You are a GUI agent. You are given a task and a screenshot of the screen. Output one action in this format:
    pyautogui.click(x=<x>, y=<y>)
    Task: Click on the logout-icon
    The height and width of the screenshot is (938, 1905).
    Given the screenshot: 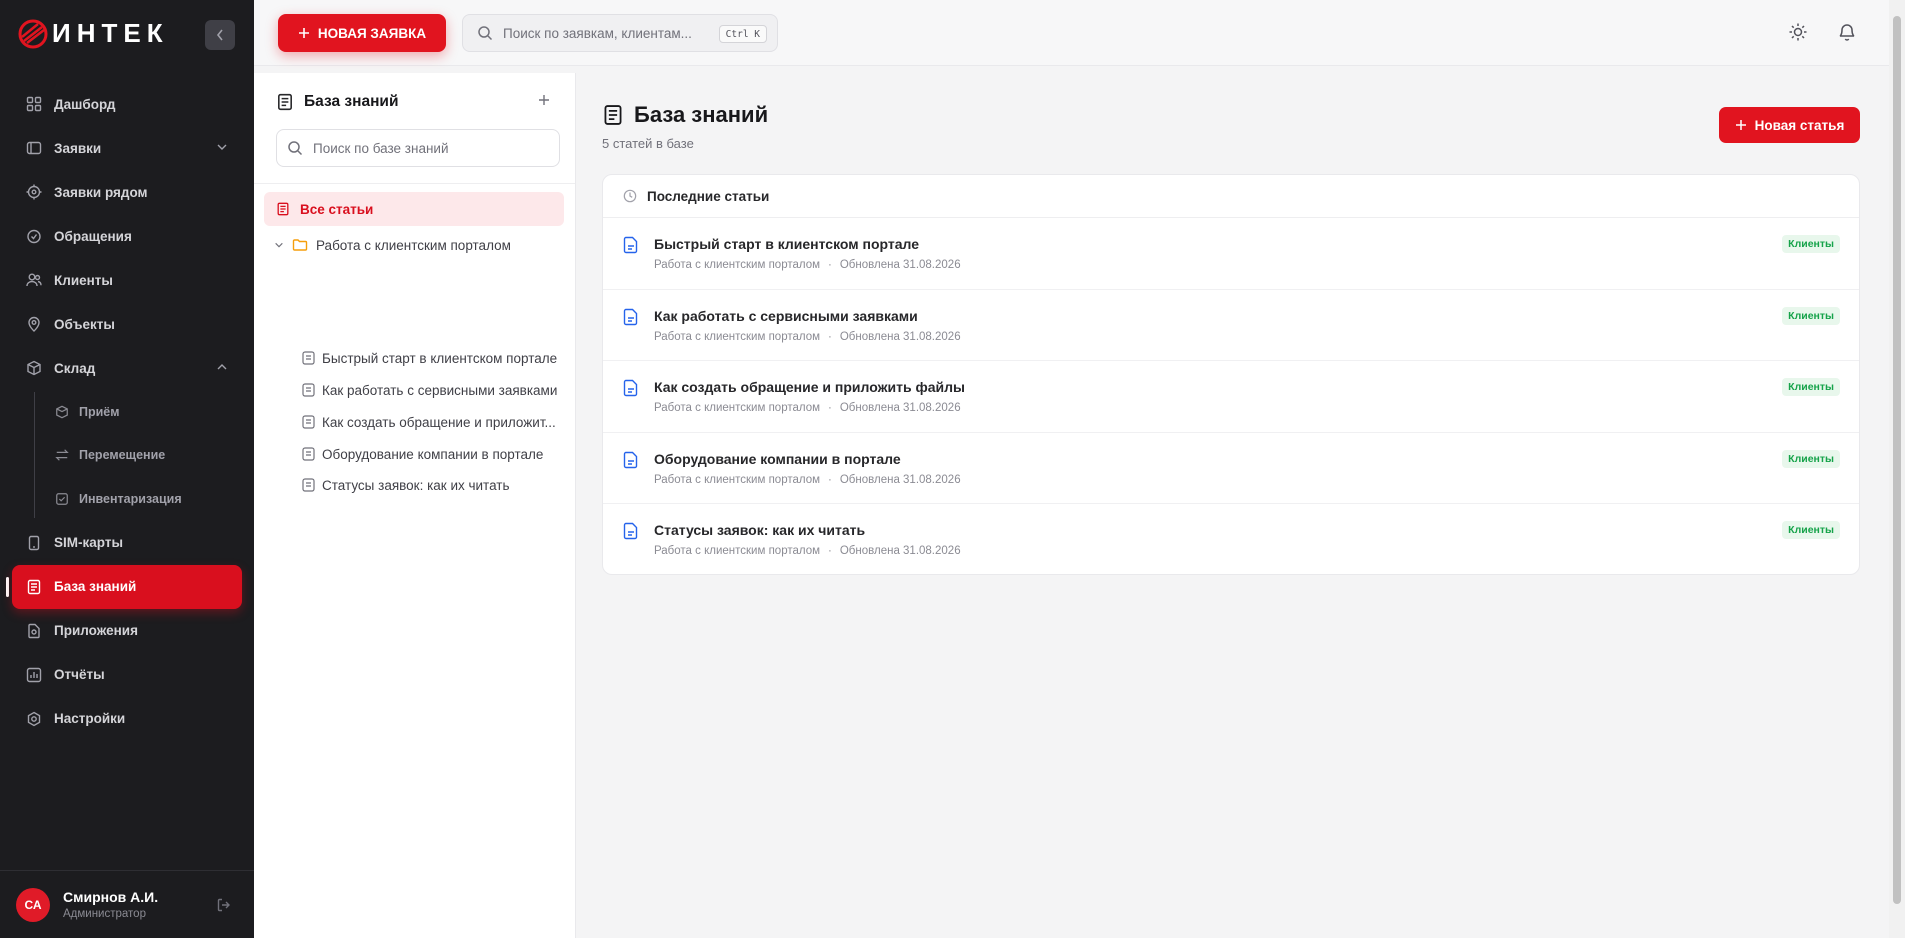 What is the action you would take?
    pyautogui.click(x=224, y=905)
    